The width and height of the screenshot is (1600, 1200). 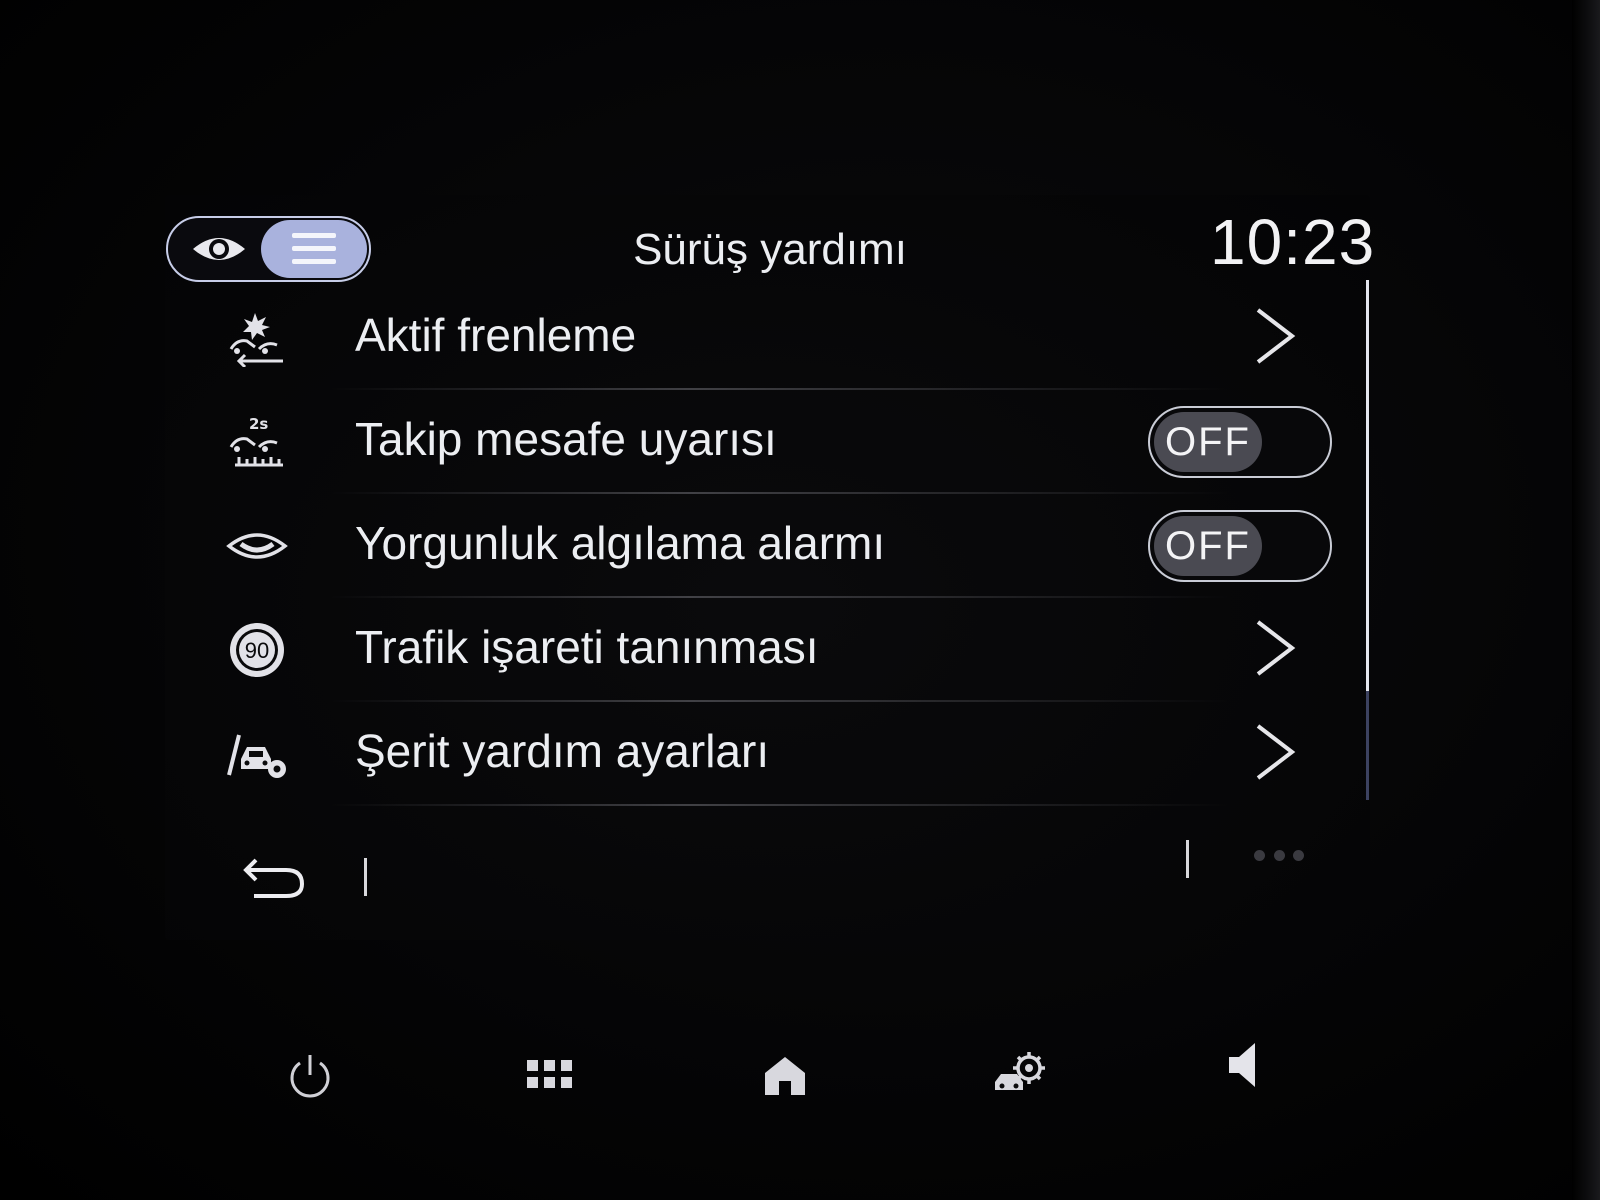 I want to click on more-dots-icon, so click(x=1279, y=856).